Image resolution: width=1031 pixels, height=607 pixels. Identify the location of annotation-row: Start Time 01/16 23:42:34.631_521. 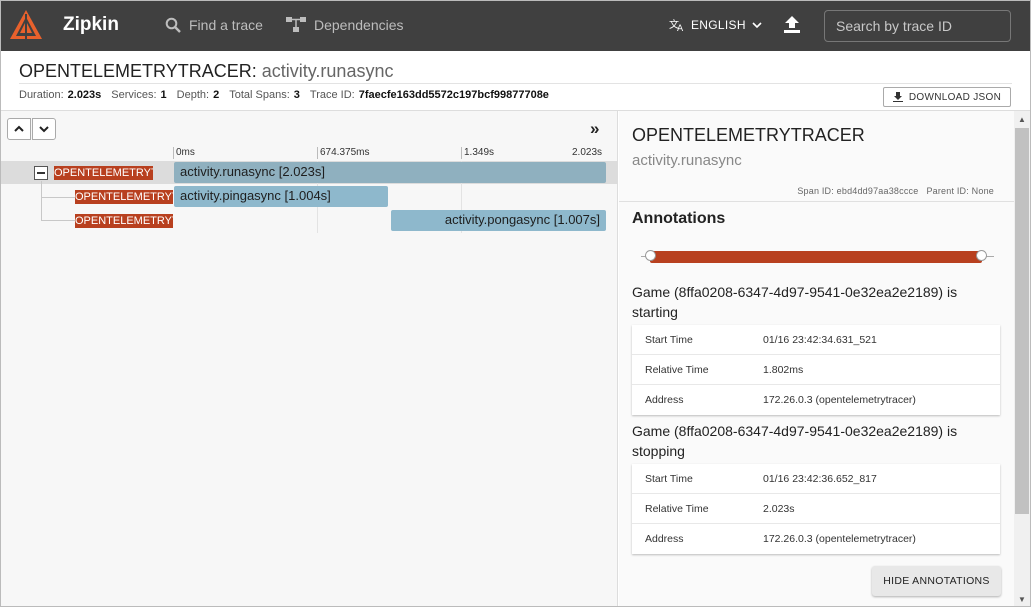
(816, 340).